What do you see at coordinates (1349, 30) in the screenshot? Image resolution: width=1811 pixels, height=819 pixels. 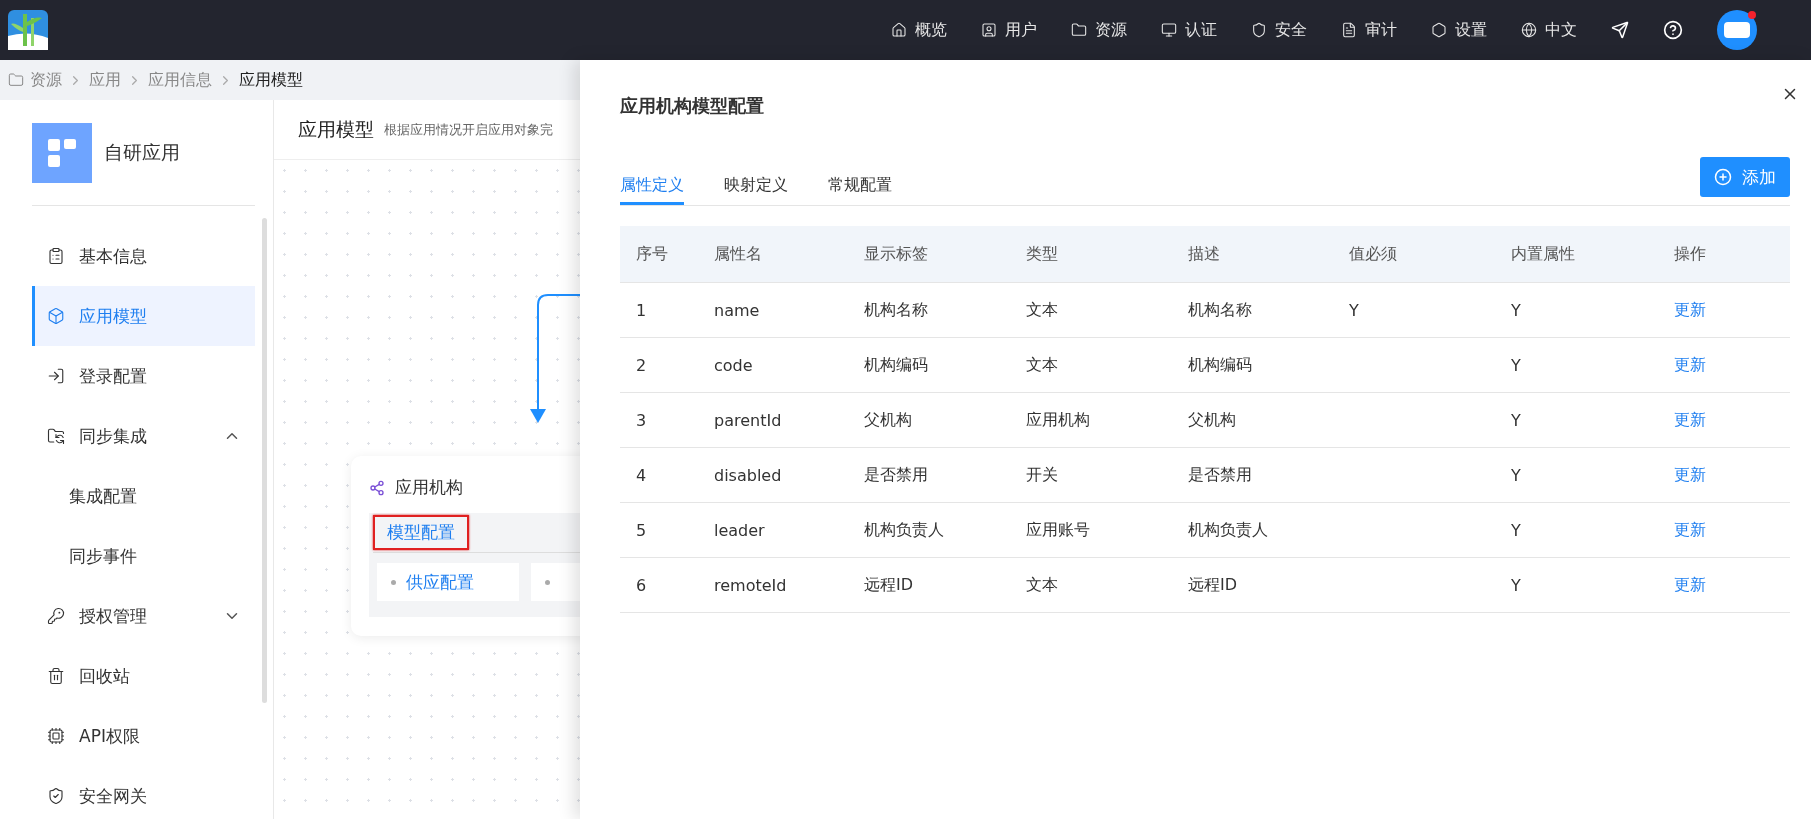 I see `document-icon` at bounding box center [1349, 30].